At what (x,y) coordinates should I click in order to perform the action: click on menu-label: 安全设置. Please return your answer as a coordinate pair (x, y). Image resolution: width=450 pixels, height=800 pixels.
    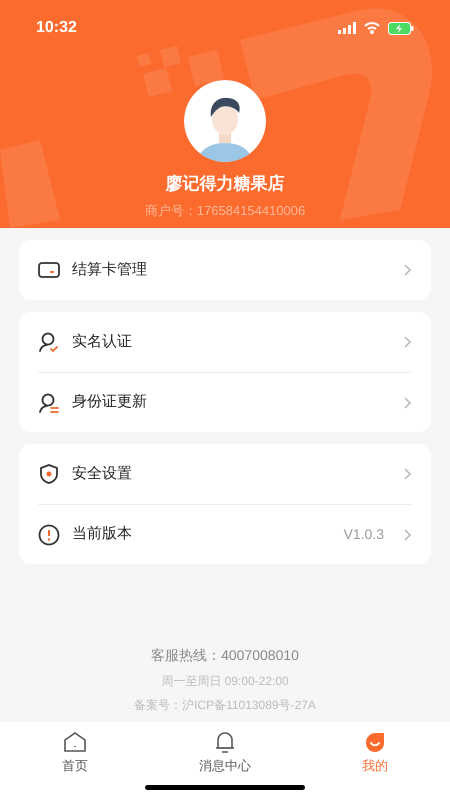
    Looking at the image, I should click on (102, 474).